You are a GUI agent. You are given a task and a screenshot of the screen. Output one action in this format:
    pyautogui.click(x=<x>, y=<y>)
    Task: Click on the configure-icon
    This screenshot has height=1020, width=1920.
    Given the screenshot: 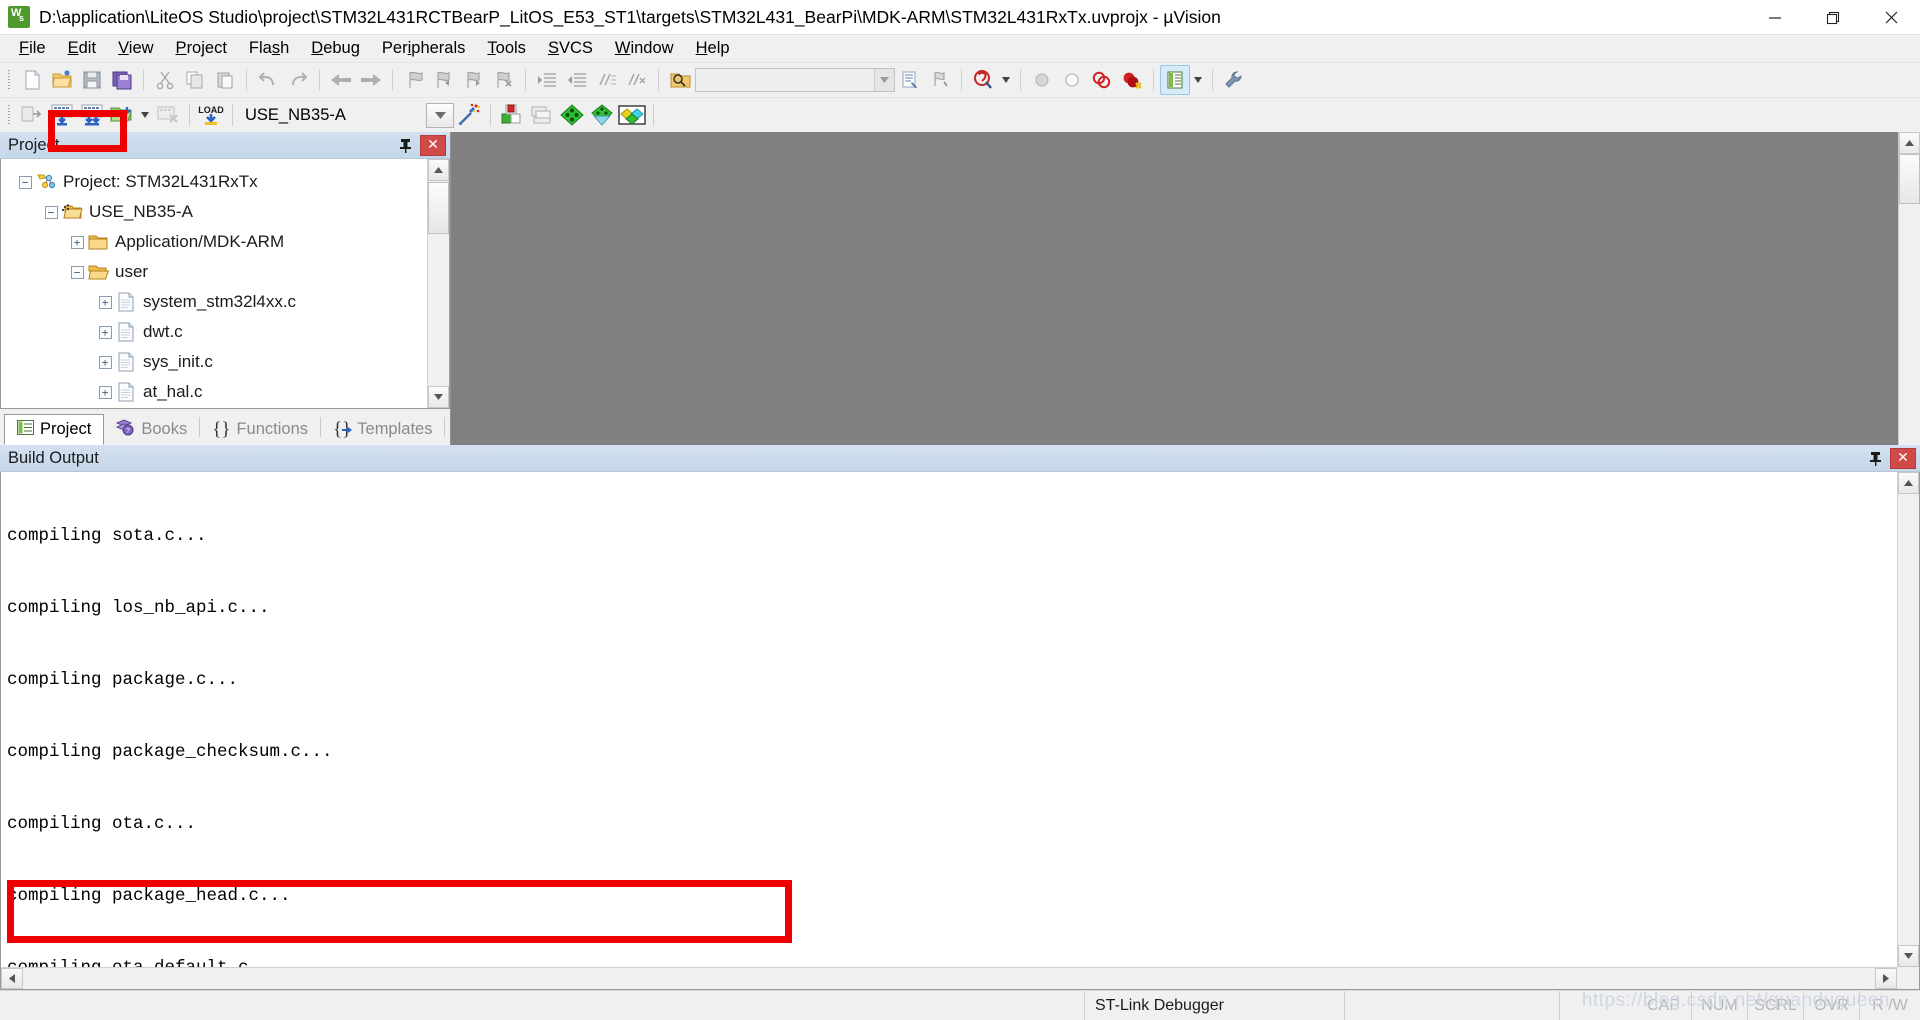 What is the action you would take?
    pyautogui.click(x=1234, y=80)
    